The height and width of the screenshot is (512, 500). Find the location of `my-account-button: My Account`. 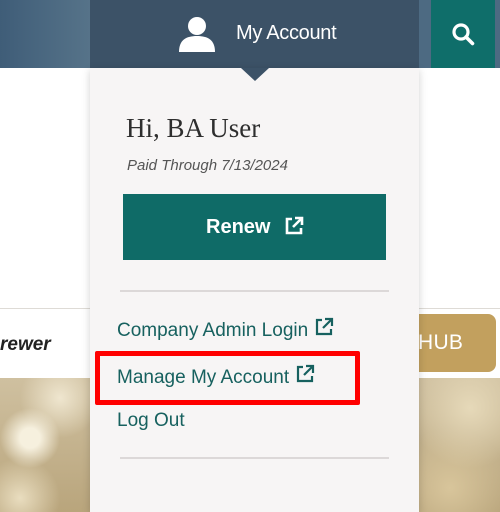

my-account-button: My Account is located at coordinates (254, 34).